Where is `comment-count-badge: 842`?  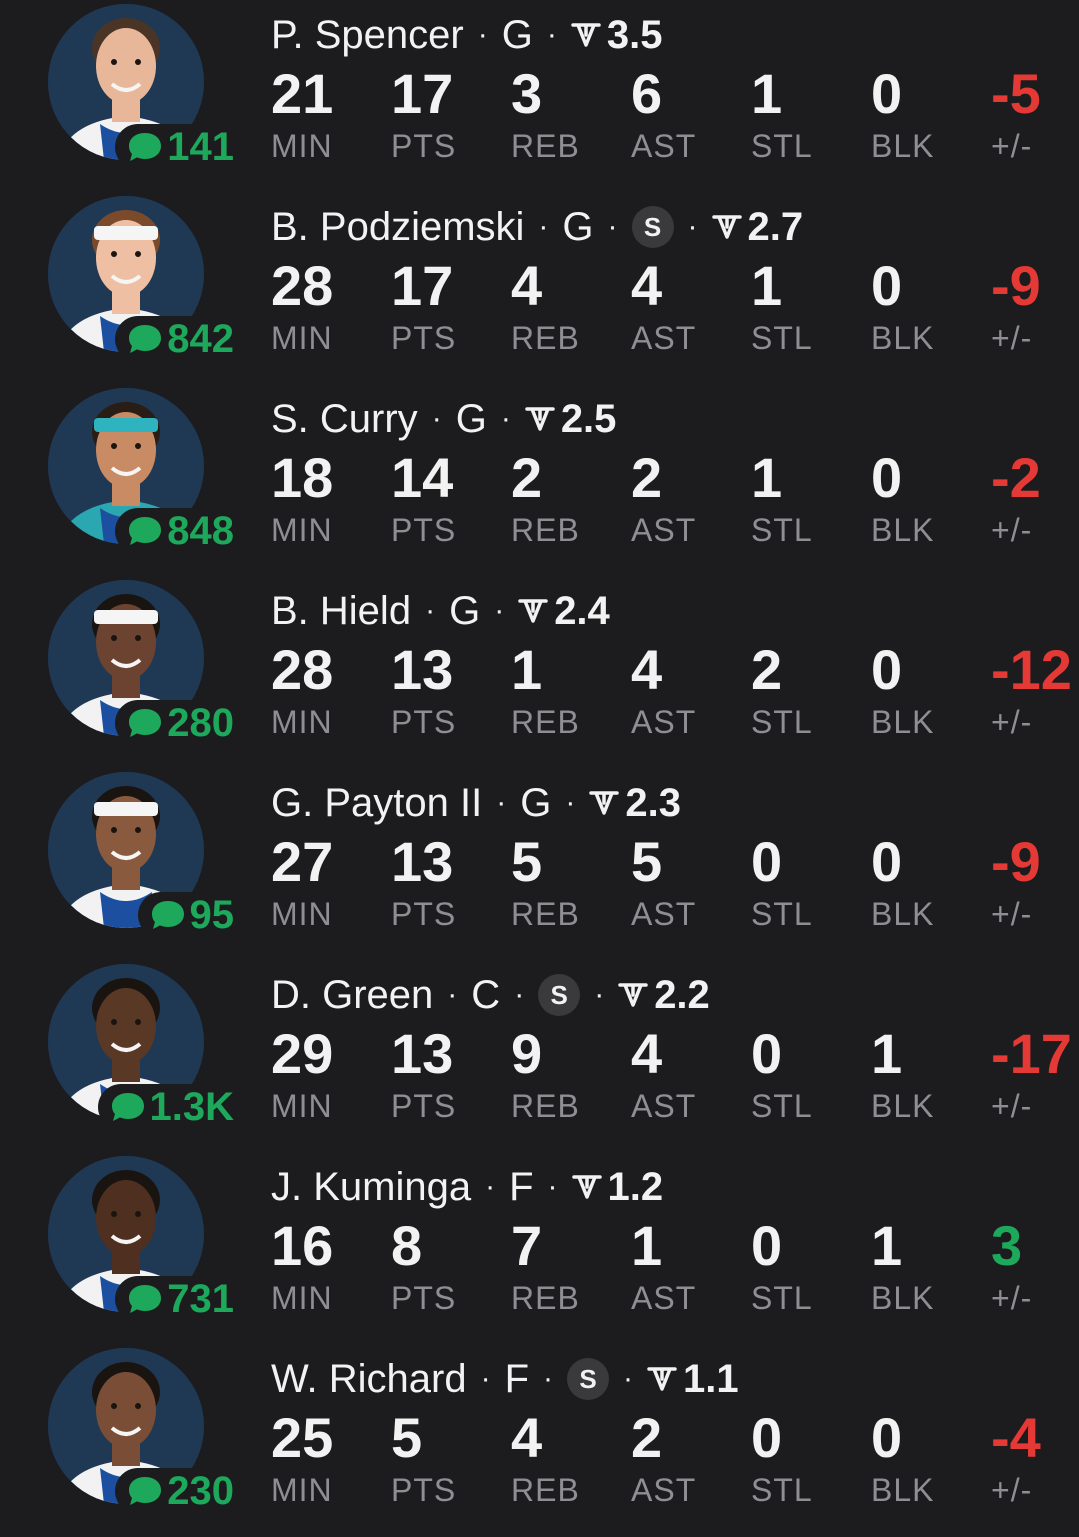
comment-count-badge: 842 is located at coordinates (174, 339).